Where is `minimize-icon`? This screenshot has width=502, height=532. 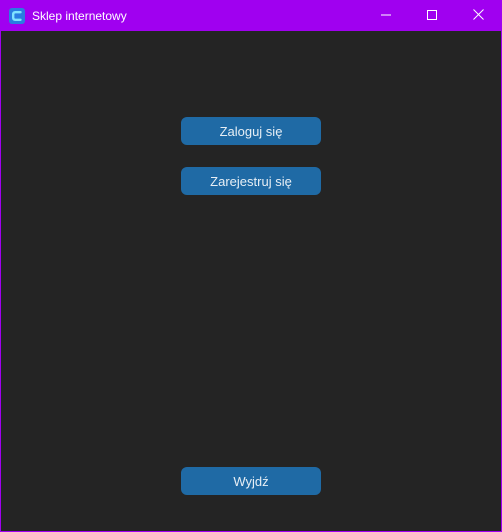 minimize-icon is located at coordinates (386, 16).